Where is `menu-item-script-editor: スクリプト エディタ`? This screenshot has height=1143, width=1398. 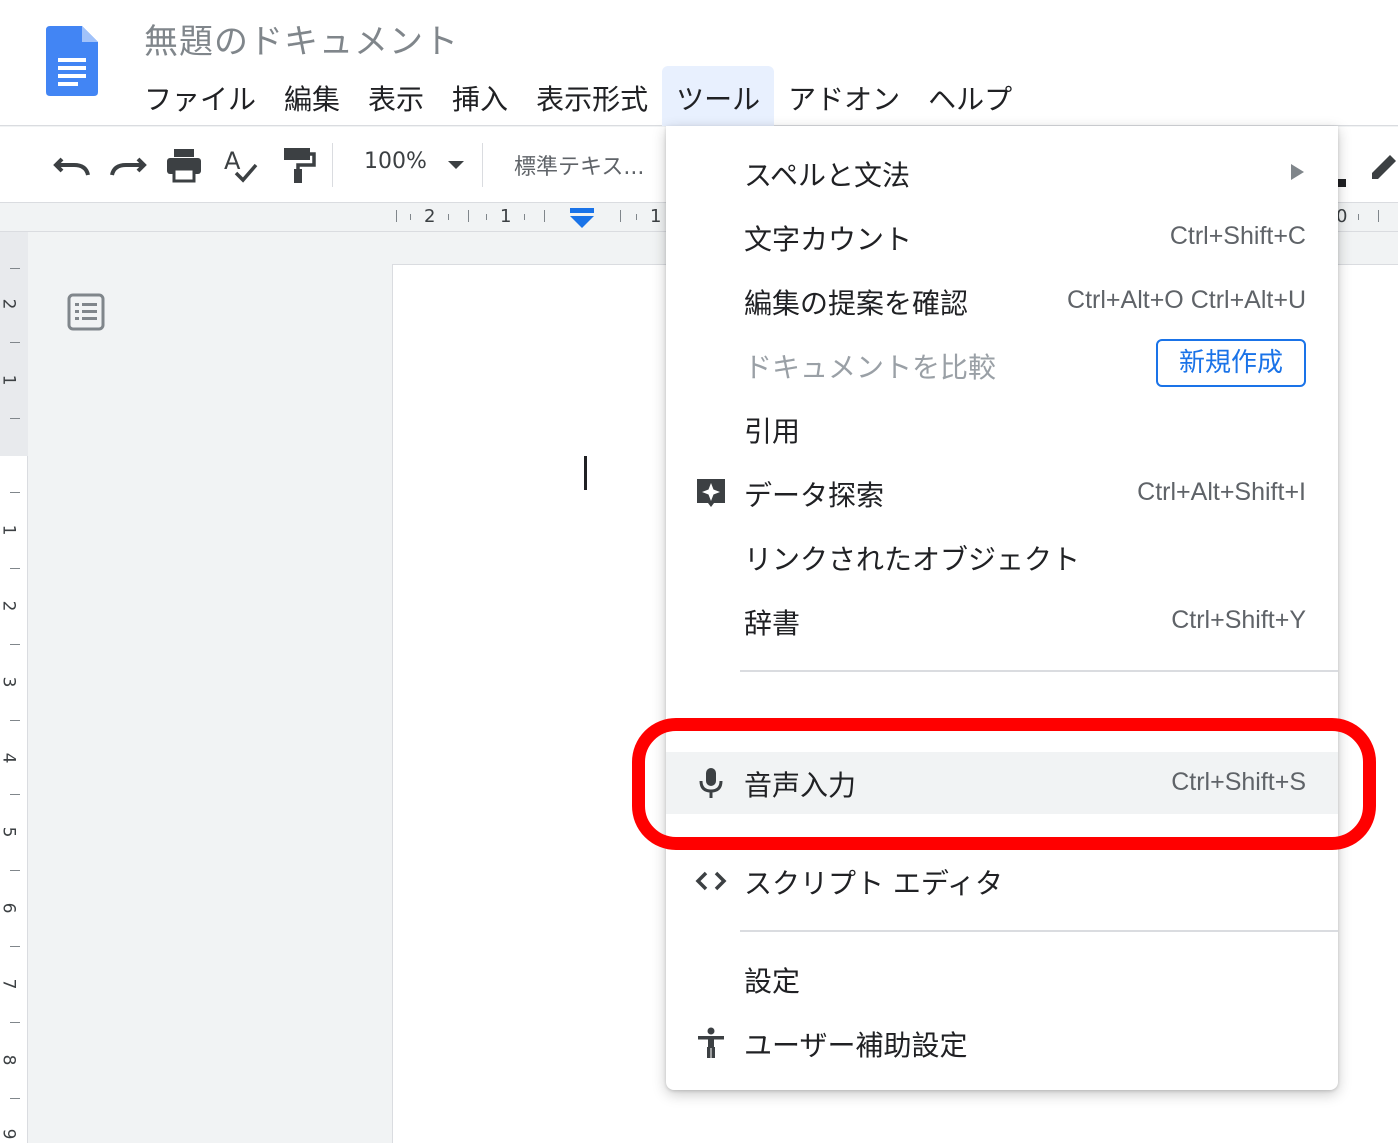
menu-item-script-editor: スクリプト エディタ is located at coordinates (1002, 881).